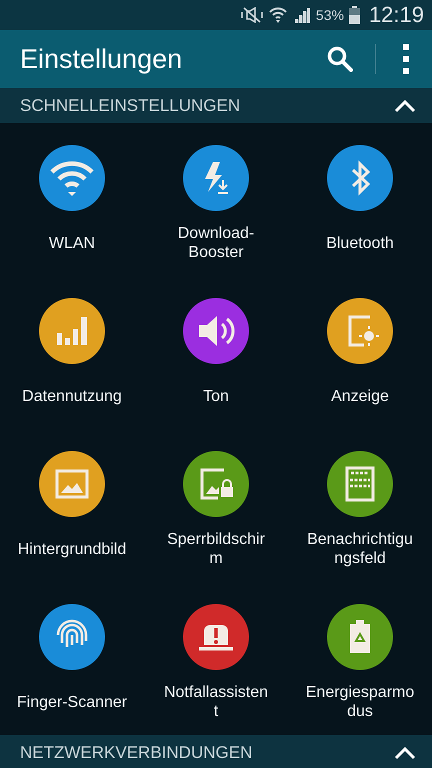 The height and width of the screenshot is (768, 432). What do you see at coordinates (216, 702) in the screenshot?
I see `tile-label: Notfallassisten t` at bounding box center [216, 702].